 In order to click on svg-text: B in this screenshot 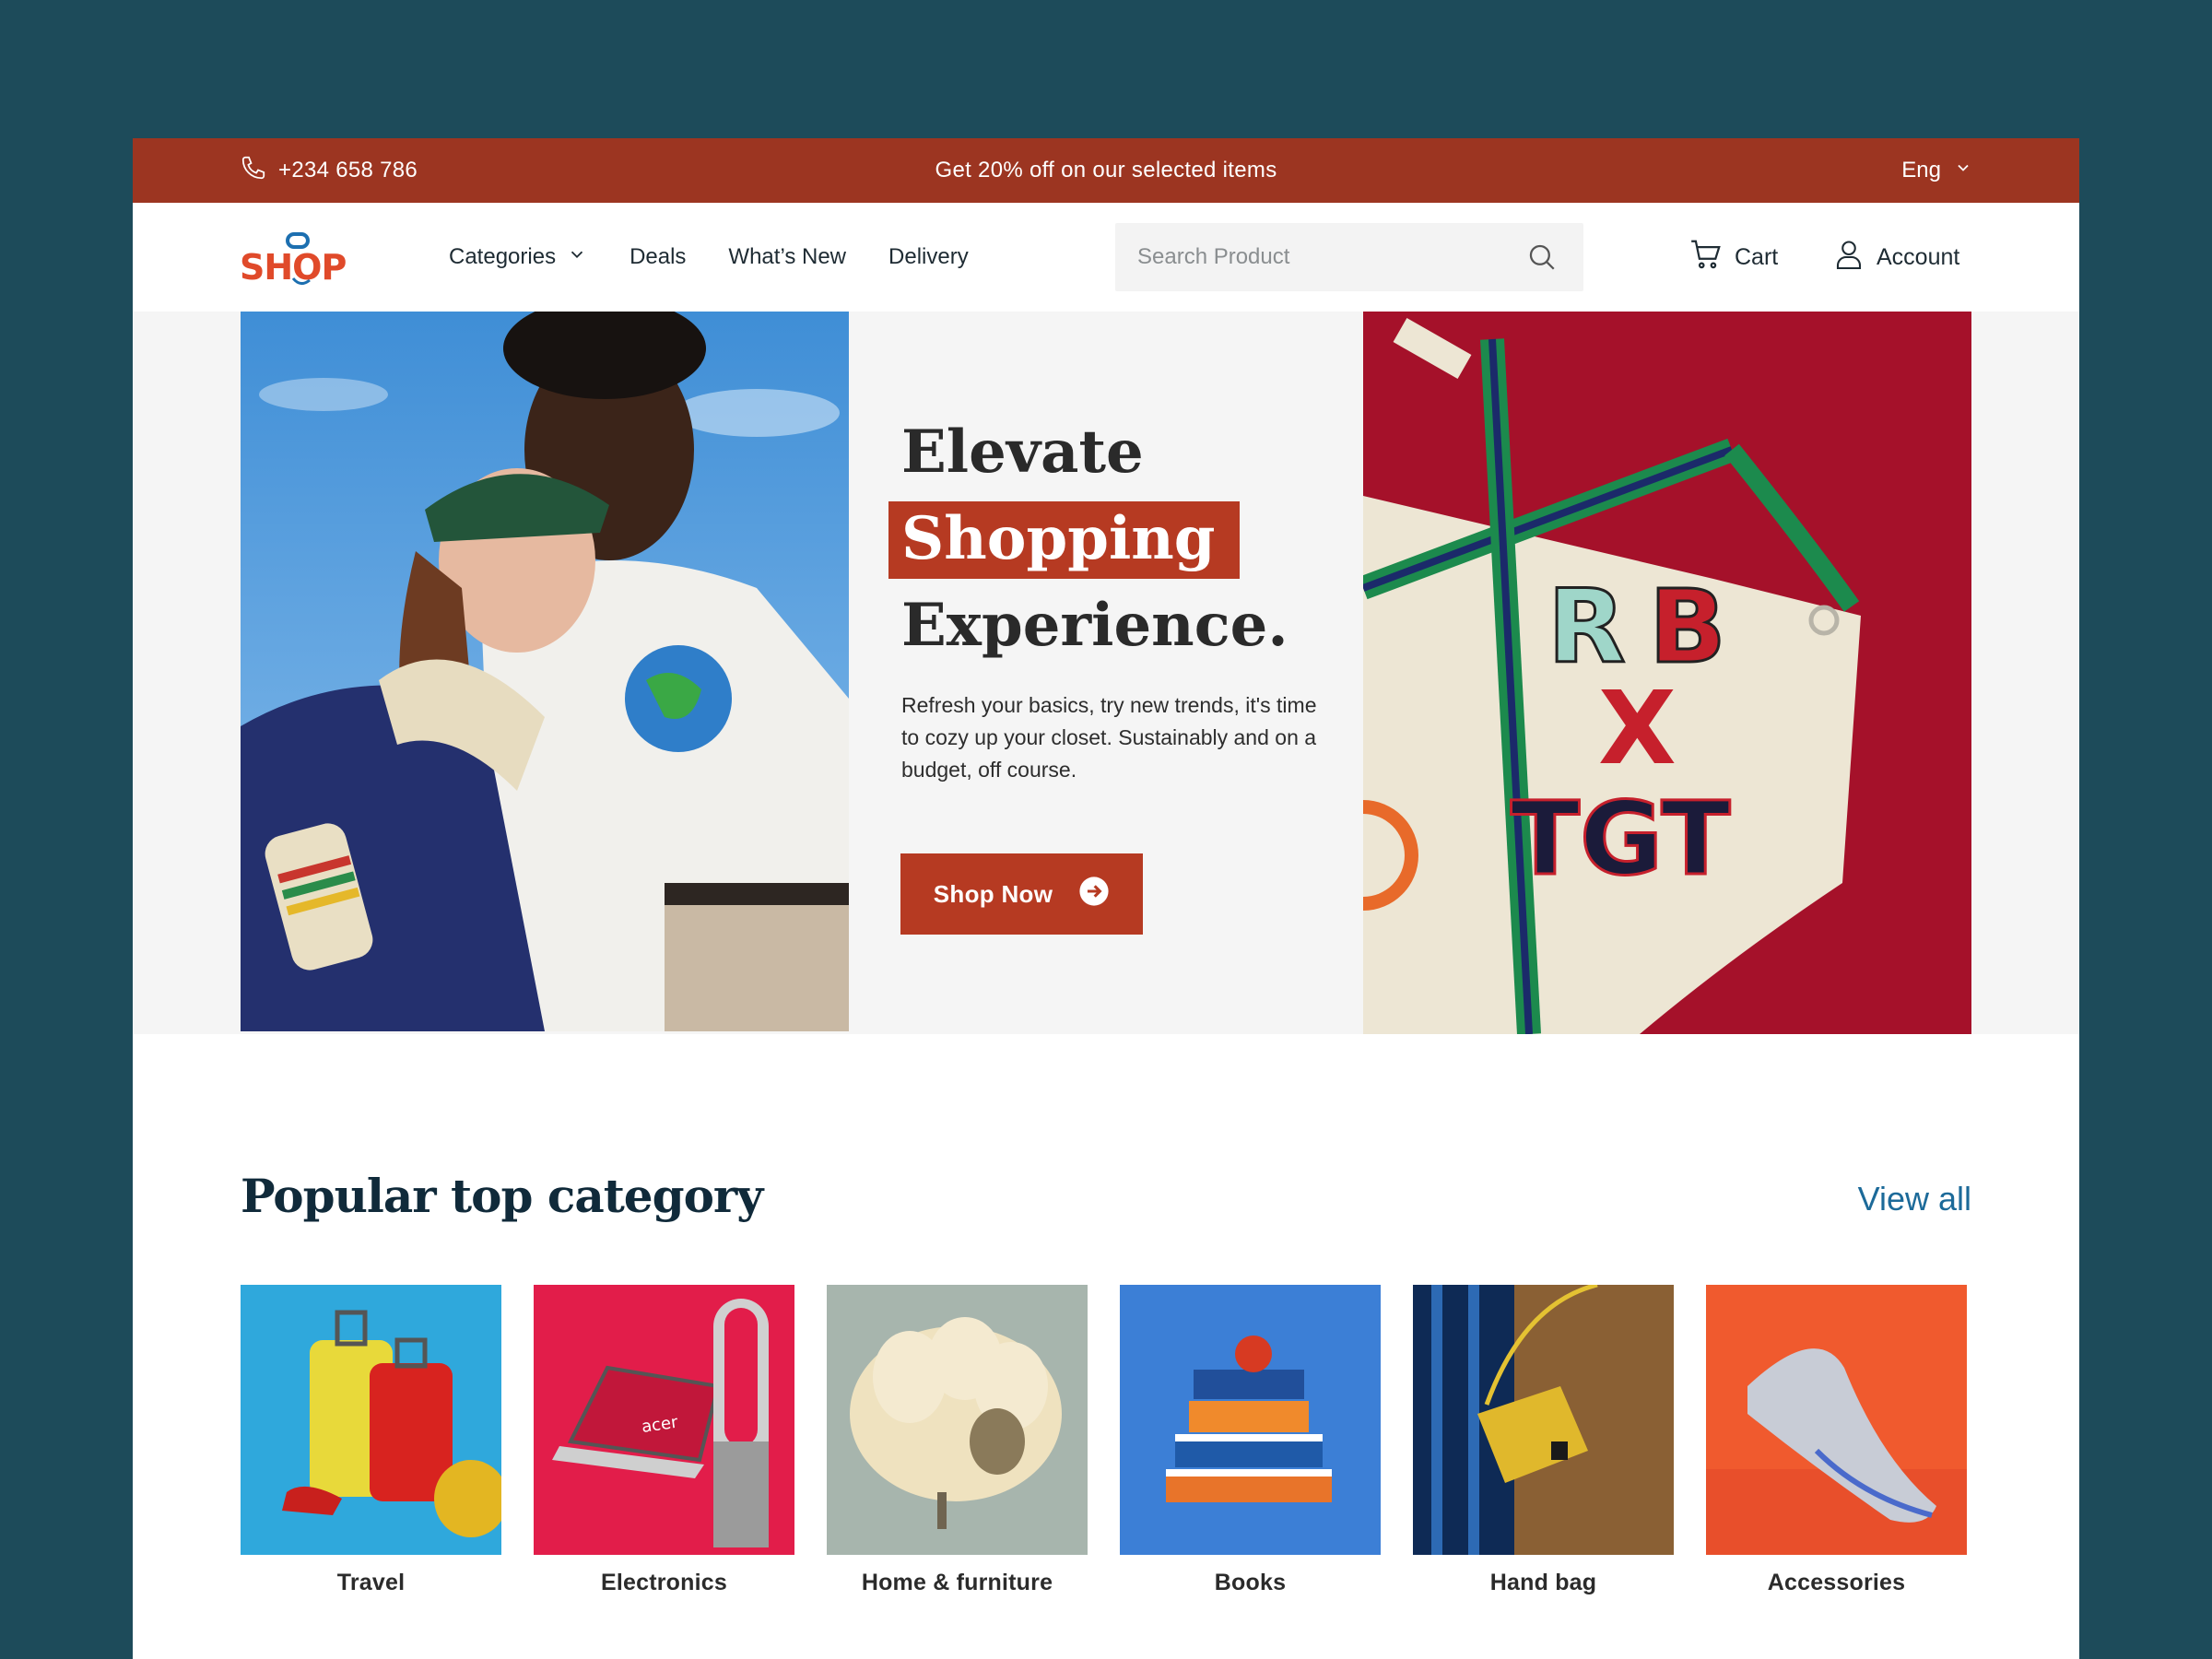, I will do `click(1687, 627)`.